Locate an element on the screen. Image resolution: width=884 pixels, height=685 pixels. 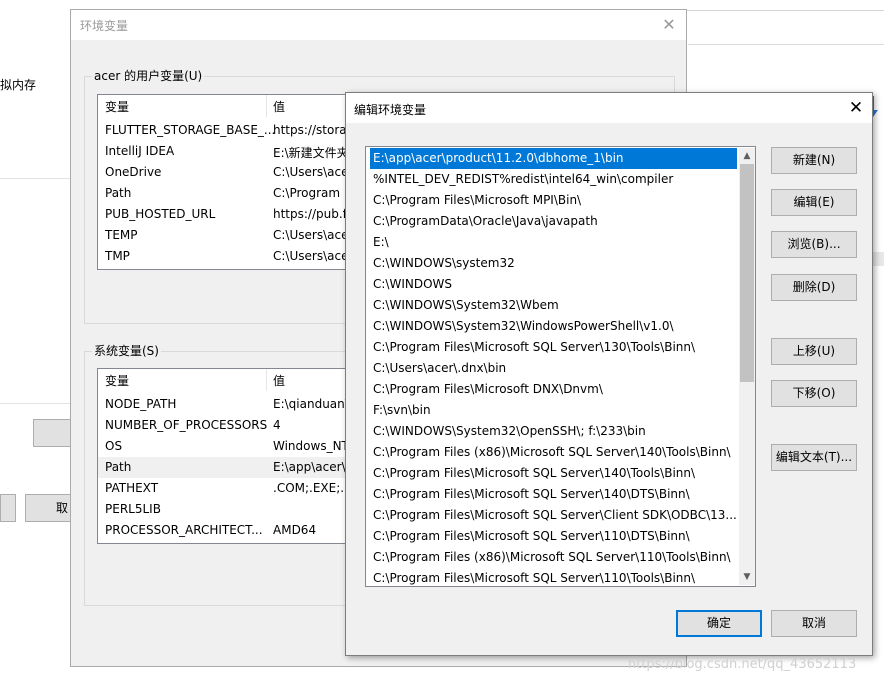
path-text: C:\WINDOWS is located at coordinates (413, 284).